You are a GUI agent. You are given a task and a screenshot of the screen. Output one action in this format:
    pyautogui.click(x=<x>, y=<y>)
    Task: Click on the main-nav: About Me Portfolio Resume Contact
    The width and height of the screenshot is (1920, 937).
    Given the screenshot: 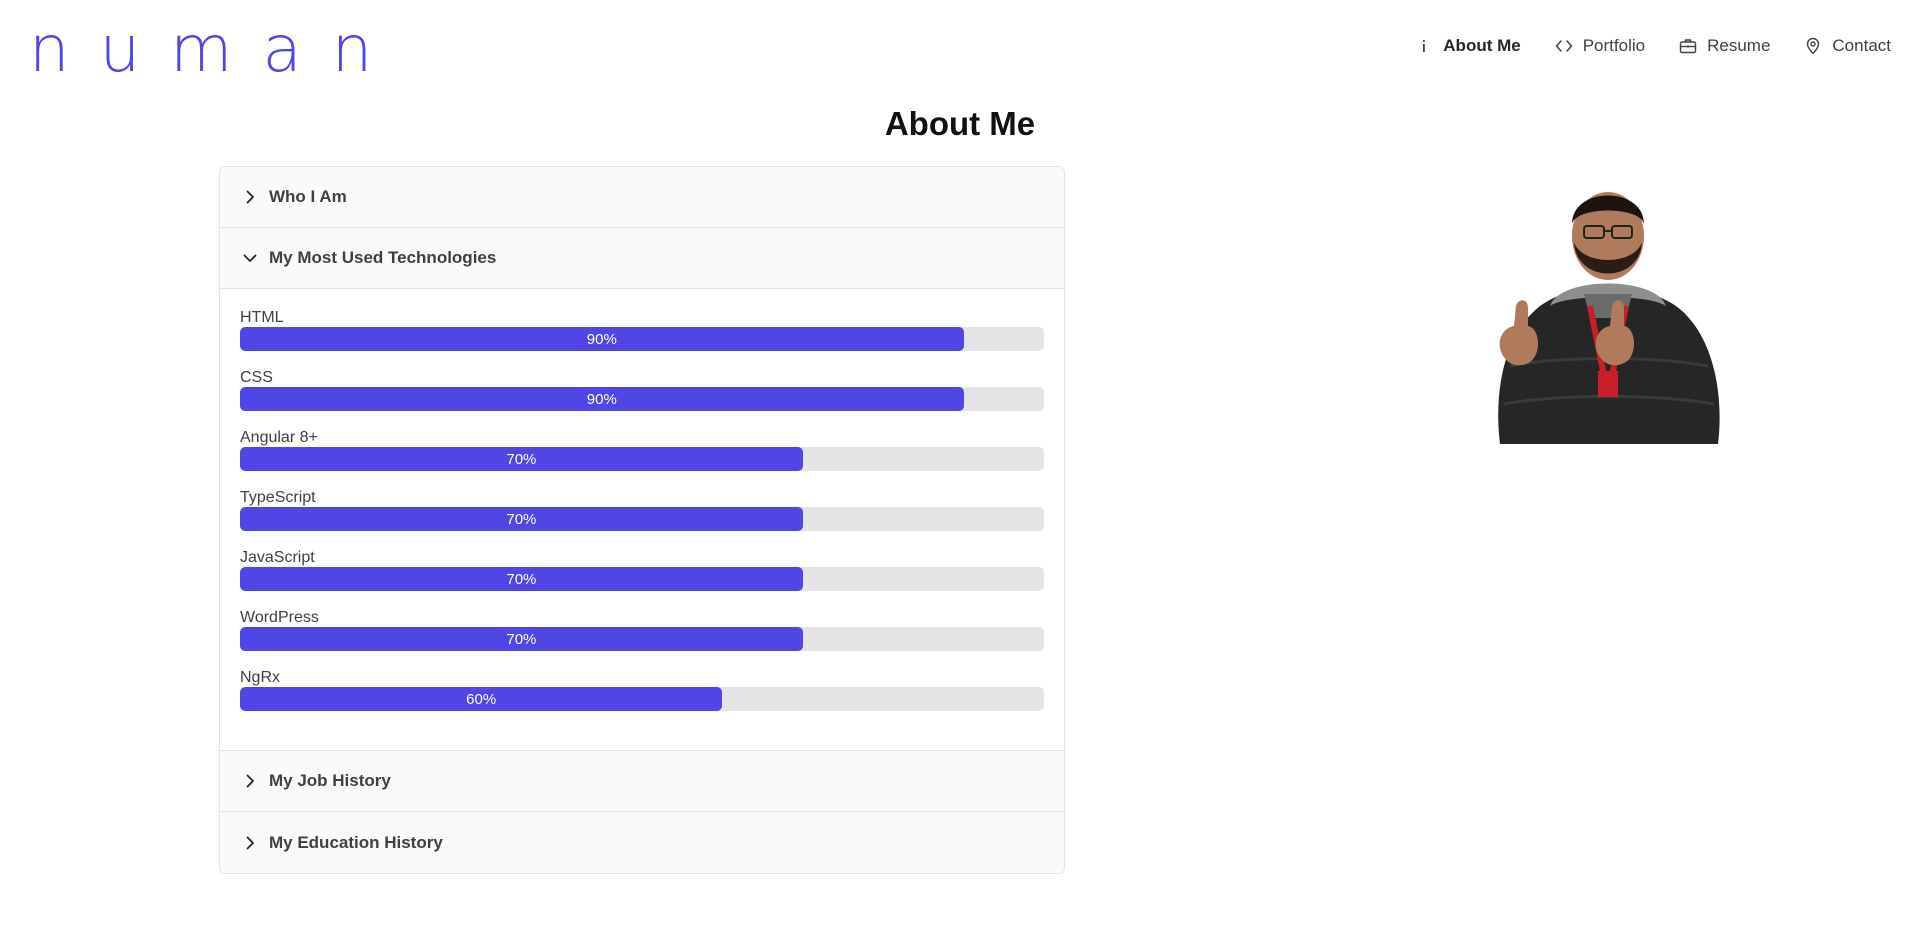 What is the action you would take?
    pyautogui.click(x=1636, y=46)
    